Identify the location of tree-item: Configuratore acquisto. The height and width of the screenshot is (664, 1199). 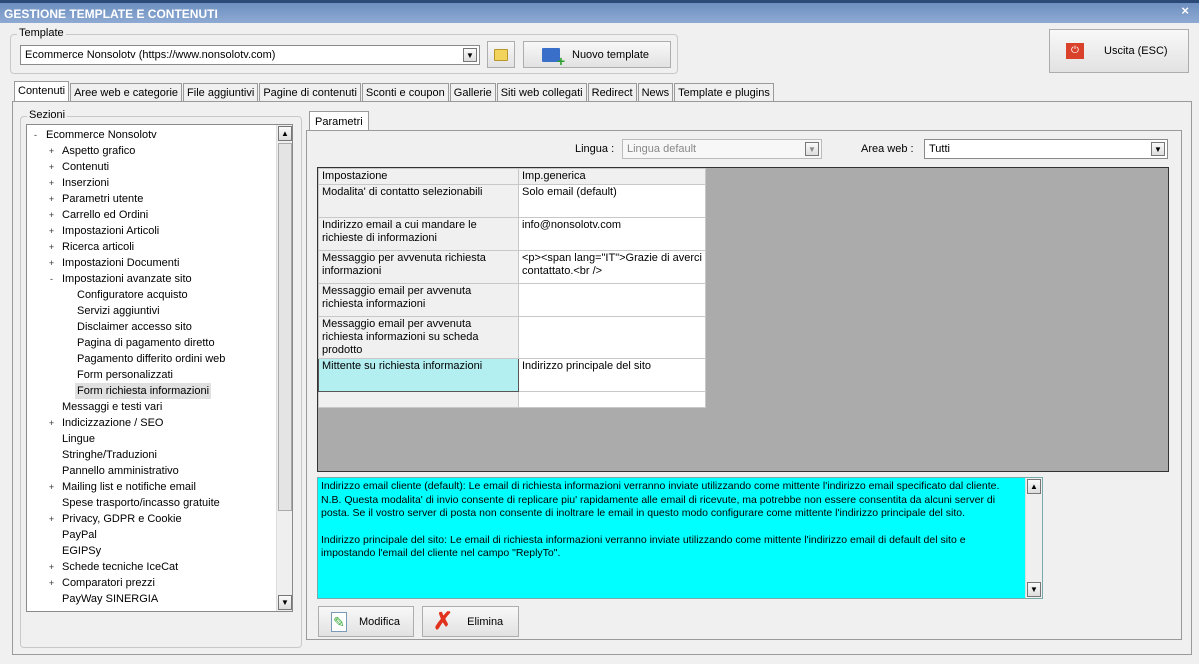
(132, 295).